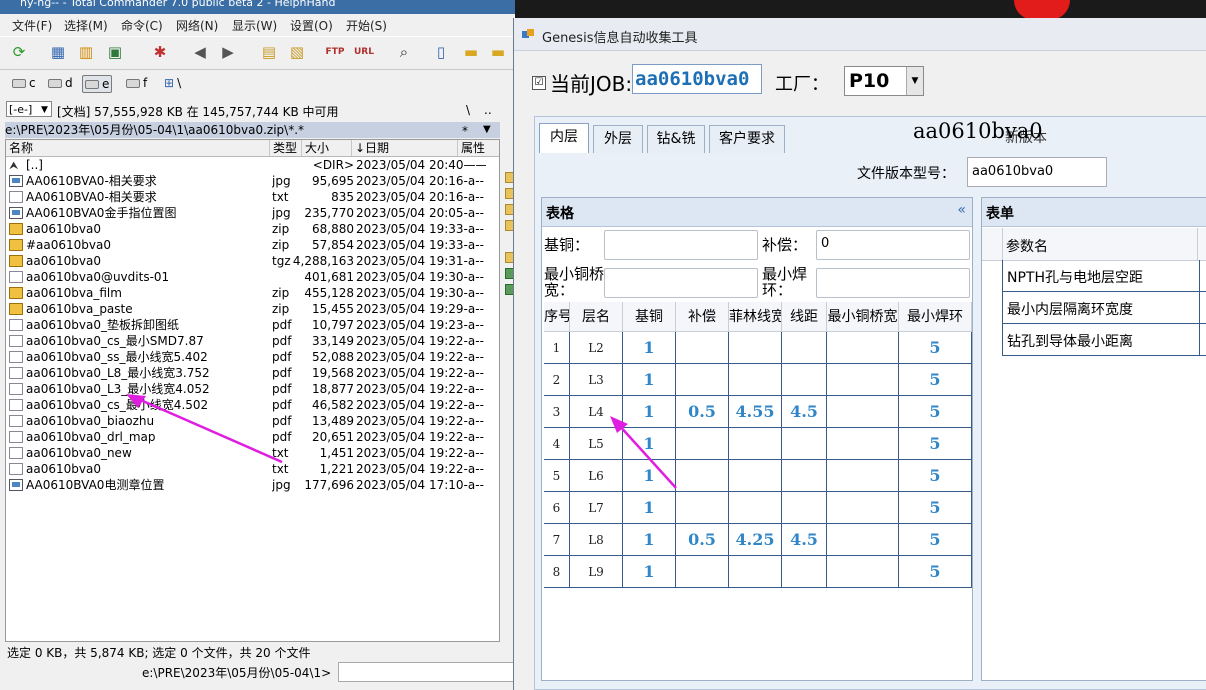 The width and height of the screenshot is (1206, 690). Describe the element at coordinates (488, 110) in the screenshot. I see `parent-dir-button: ..` at that location.